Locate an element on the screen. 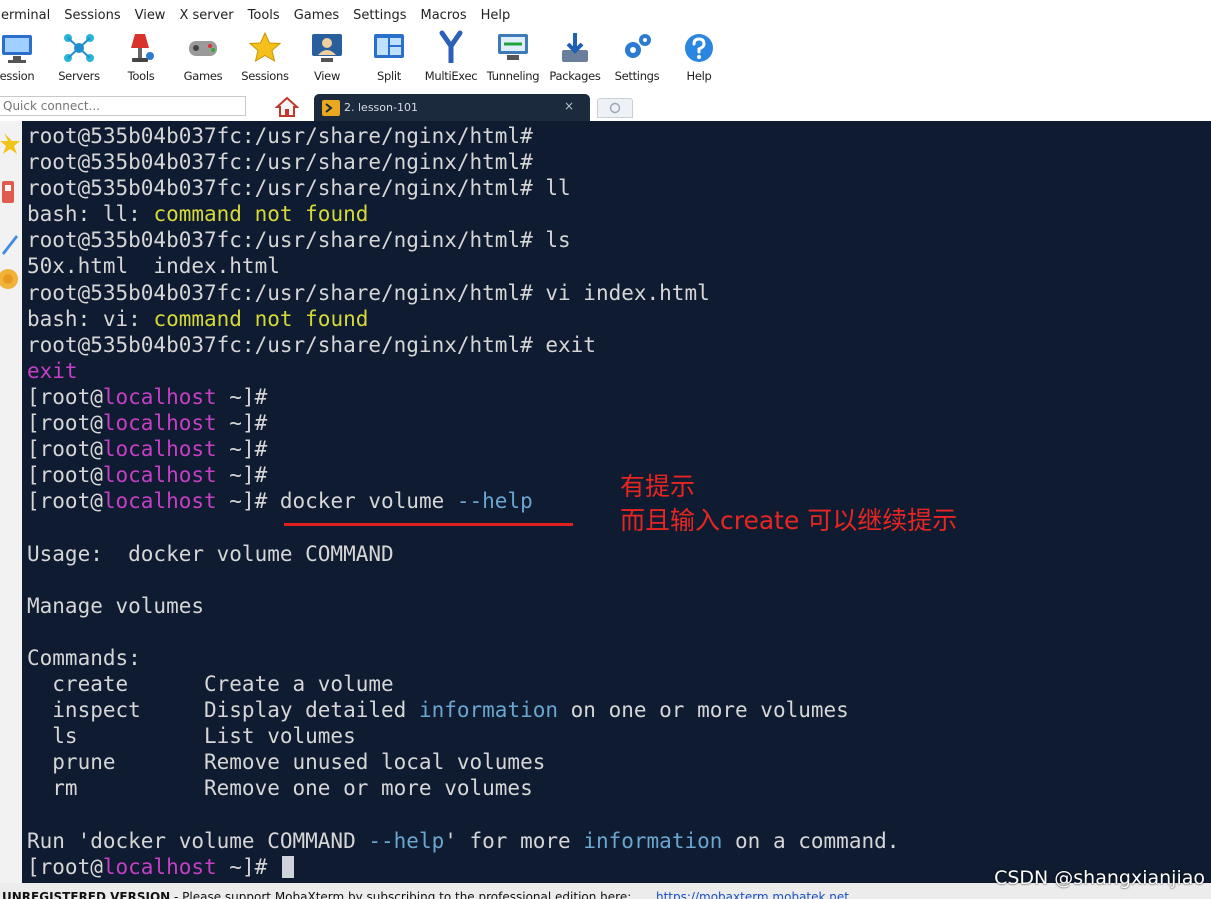  toolbar-label: View is located at coordinates (327, 76).